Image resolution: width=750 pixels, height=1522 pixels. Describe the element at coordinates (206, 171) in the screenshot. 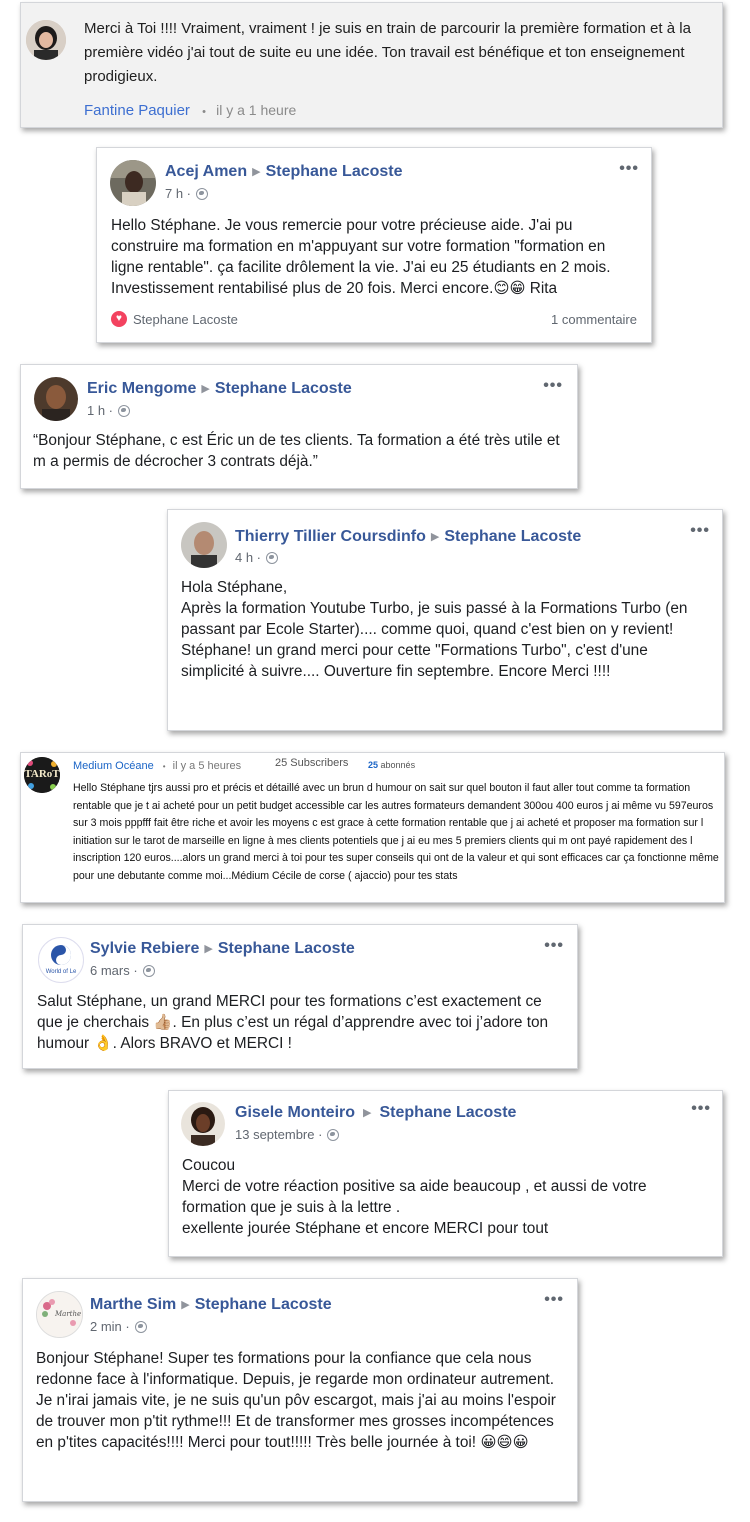

I see `author-name: Acej Amen` at that location.